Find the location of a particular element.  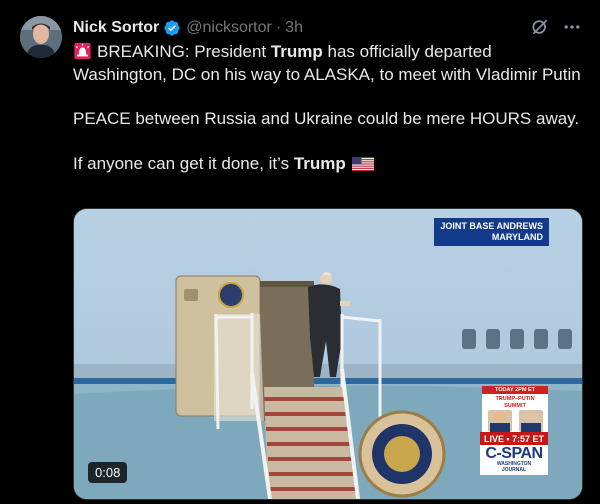

live-time: 7:57 is located at coordinates (520, 439).